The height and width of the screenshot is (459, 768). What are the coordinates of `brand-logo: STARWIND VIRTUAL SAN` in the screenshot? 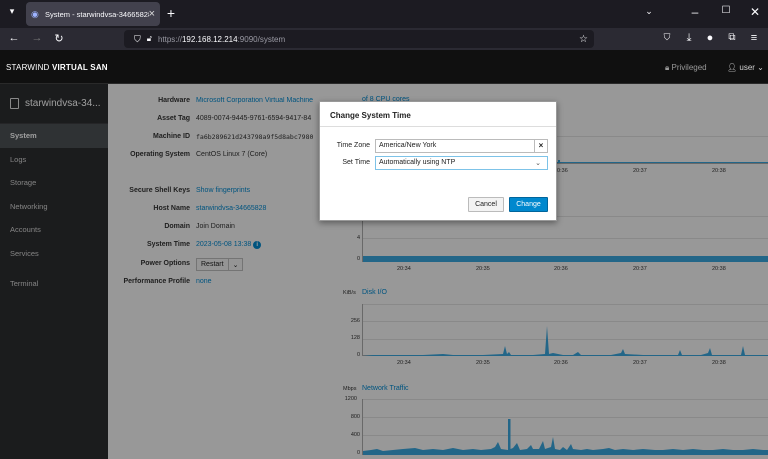 It's located at (57, 67).